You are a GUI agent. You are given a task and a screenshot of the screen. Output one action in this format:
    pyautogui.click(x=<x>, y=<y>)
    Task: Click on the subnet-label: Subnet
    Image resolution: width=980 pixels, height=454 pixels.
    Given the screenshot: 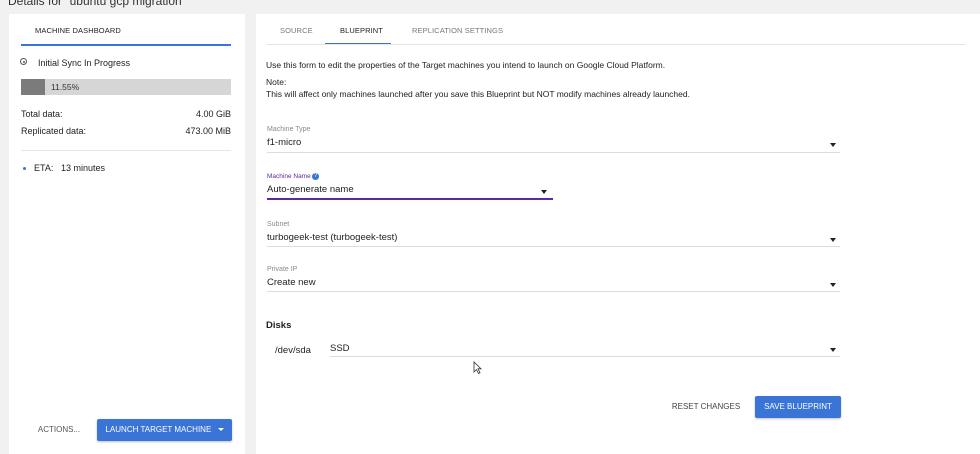 What is the action you would take?
    pyautogui.click(x=278, y=224)
    